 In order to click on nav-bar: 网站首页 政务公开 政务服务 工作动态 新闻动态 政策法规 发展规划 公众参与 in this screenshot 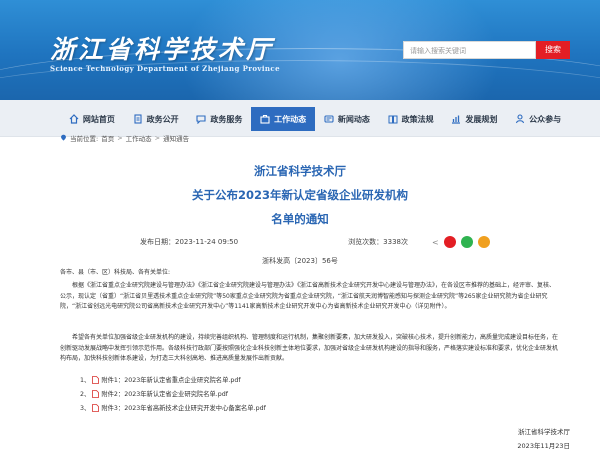, I will do `click(315, 119)`.